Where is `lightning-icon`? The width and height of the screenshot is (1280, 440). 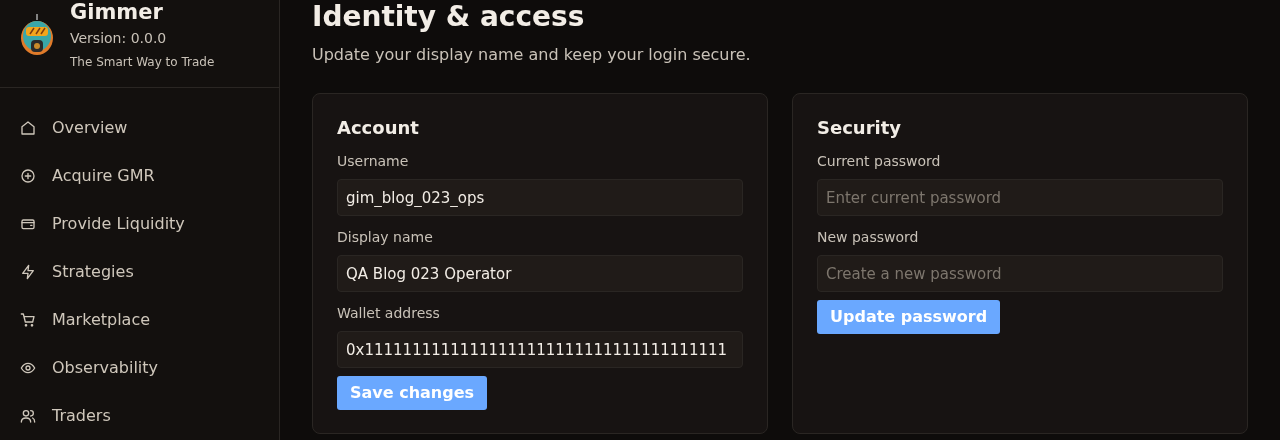
lightning-icon is located at coordinates (28, 272).